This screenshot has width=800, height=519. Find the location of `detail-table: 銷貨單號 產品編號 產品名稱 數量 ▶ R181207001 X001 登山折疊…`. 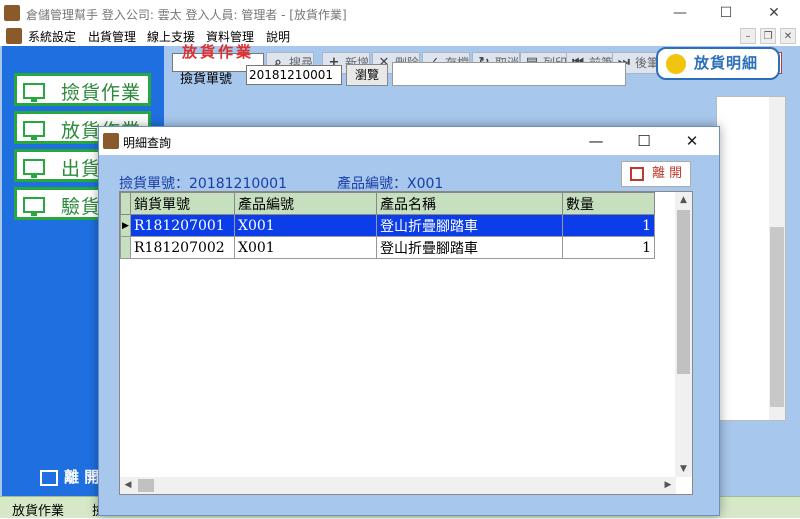

detail-table: 銷貨單號 產品編號 產品名稱 數量 ▶ R181207001 X001 登山折疊… is located at coordinates (387, 225).